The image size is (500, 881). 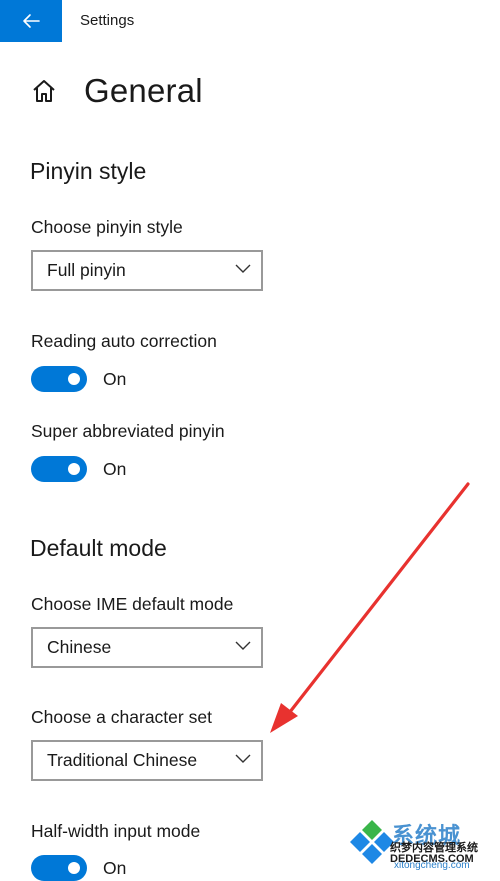 I want to click on pinyin-style-value: Full pinyin, so click(x=86, y=270).